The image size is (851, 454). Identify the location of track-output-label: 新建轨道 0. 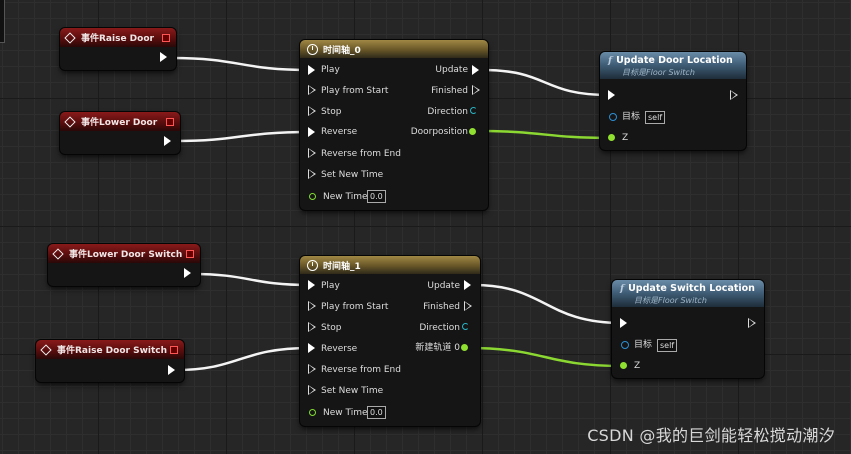
(437, 348).